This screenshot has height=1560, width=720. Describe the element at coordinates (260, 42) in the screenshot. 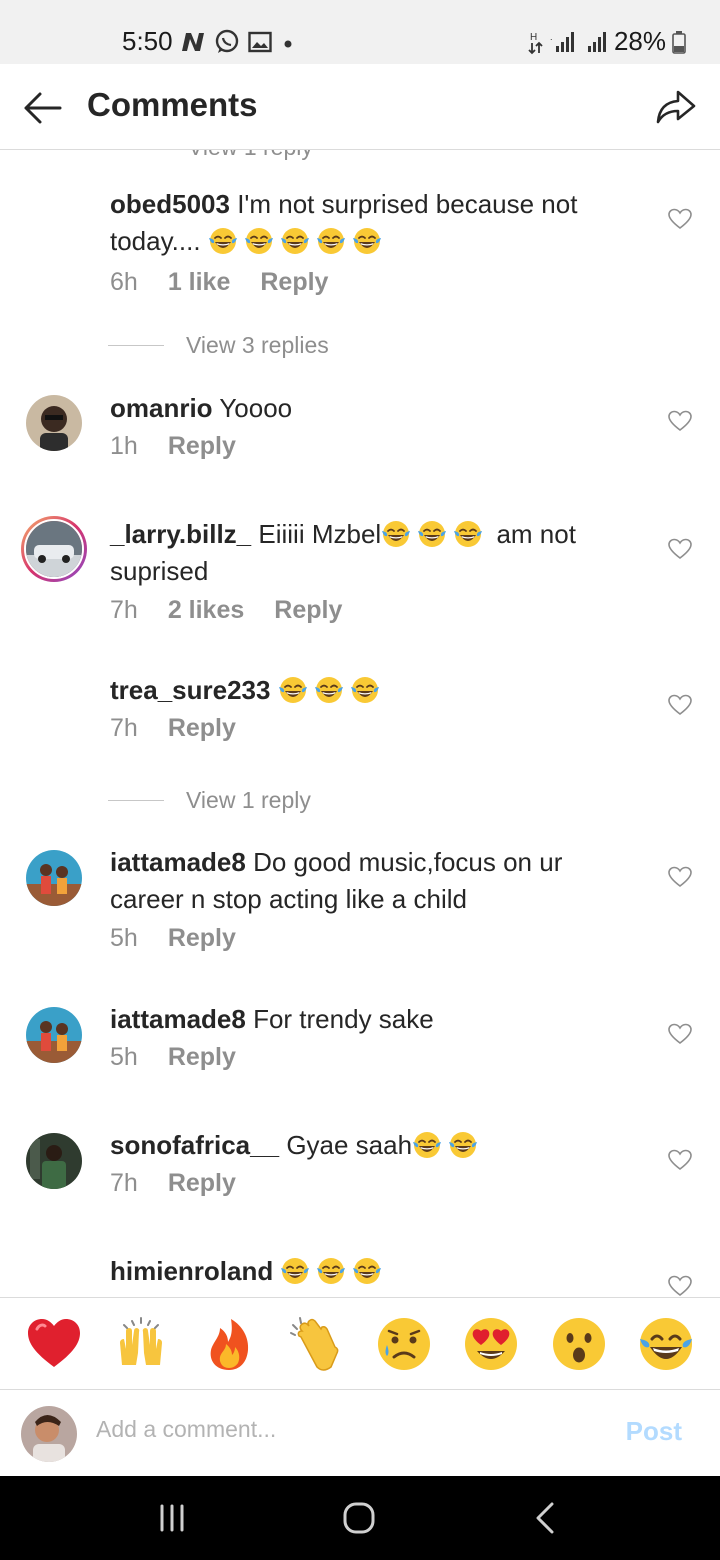

I see `gallery-icon` at that location.